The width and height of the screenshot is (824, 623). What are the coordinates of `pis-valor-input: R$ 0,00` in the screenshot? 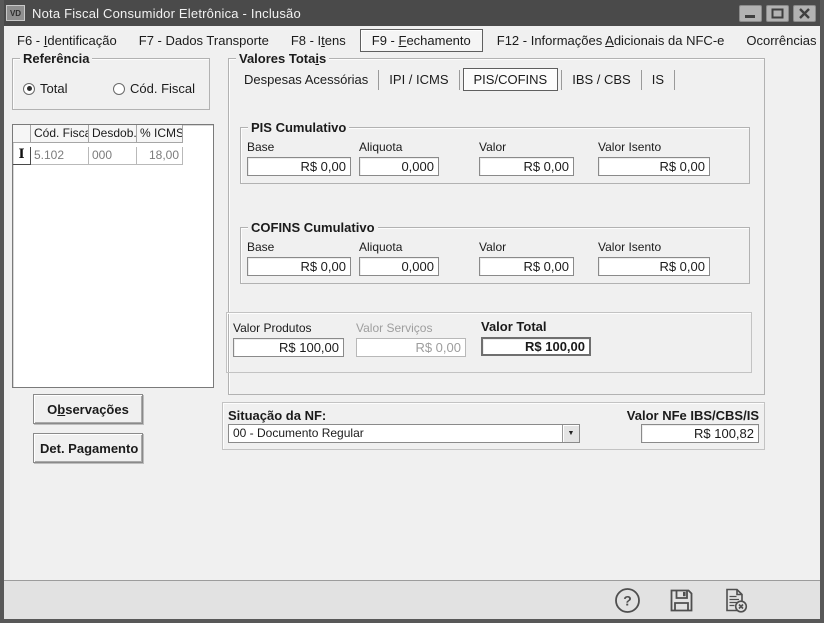 It's located at (526, 166).